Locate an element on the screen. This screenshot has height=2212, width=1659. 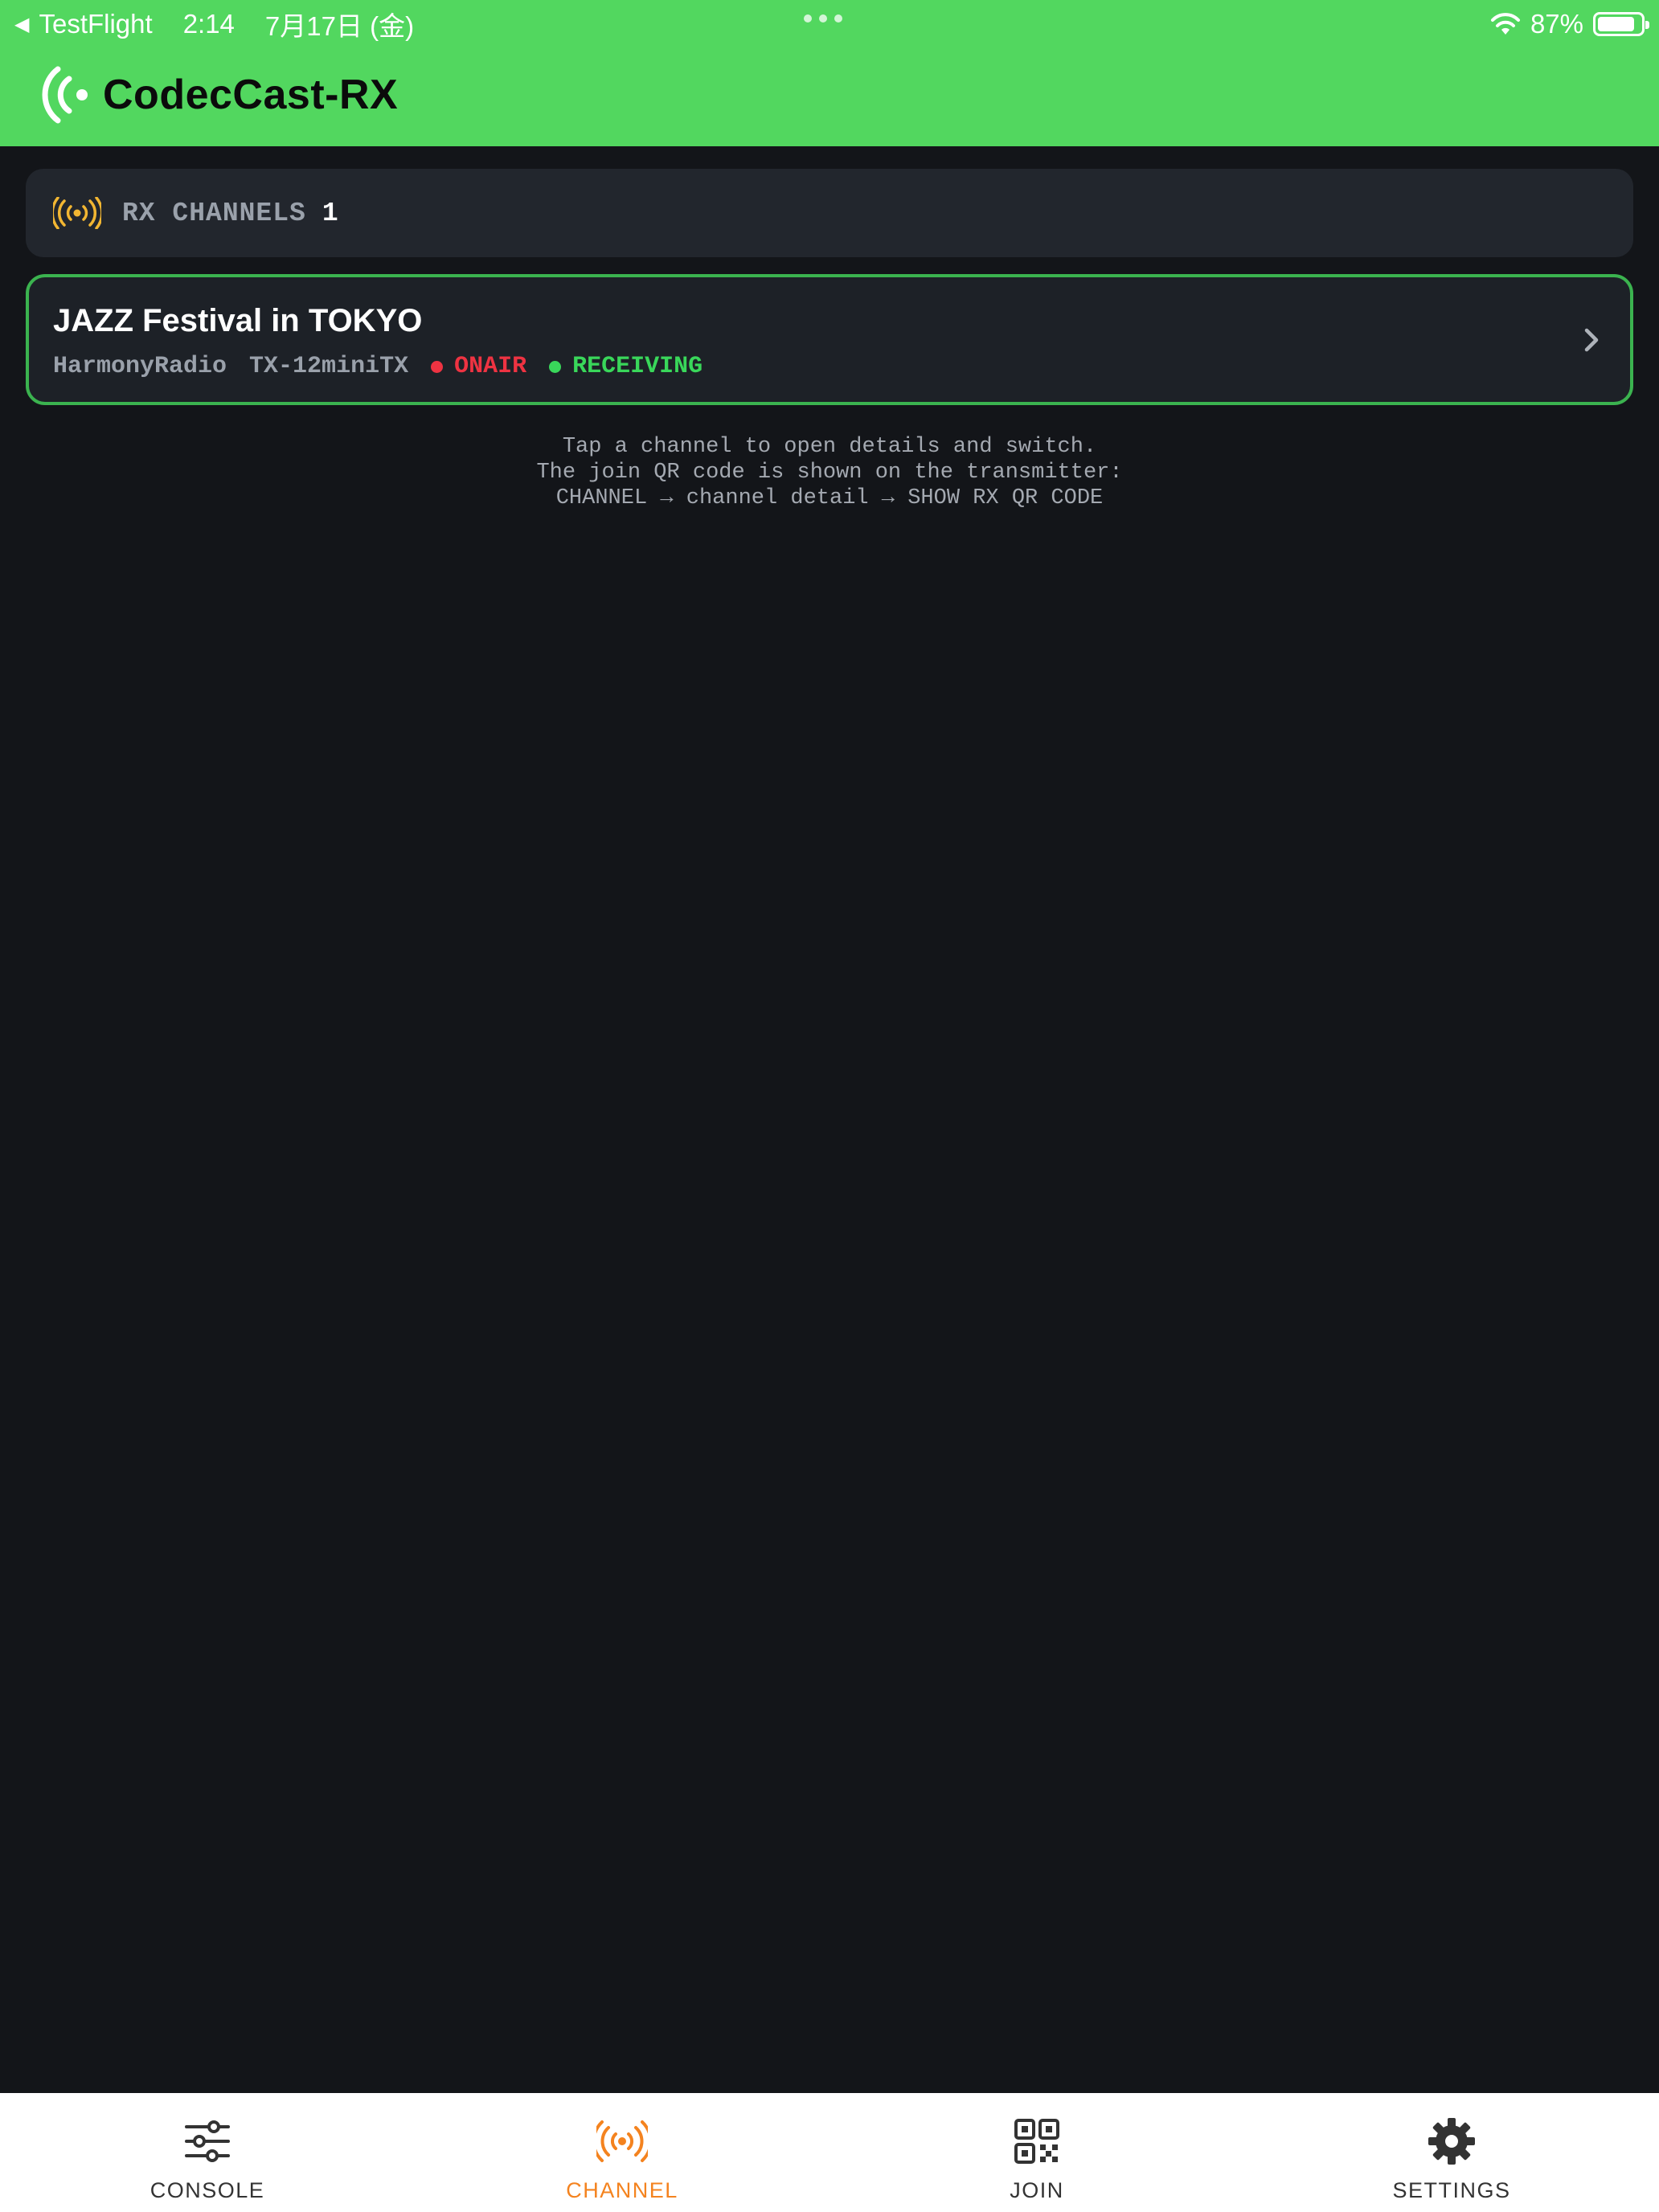
battery-icon is located at coordinates (1621, 24).